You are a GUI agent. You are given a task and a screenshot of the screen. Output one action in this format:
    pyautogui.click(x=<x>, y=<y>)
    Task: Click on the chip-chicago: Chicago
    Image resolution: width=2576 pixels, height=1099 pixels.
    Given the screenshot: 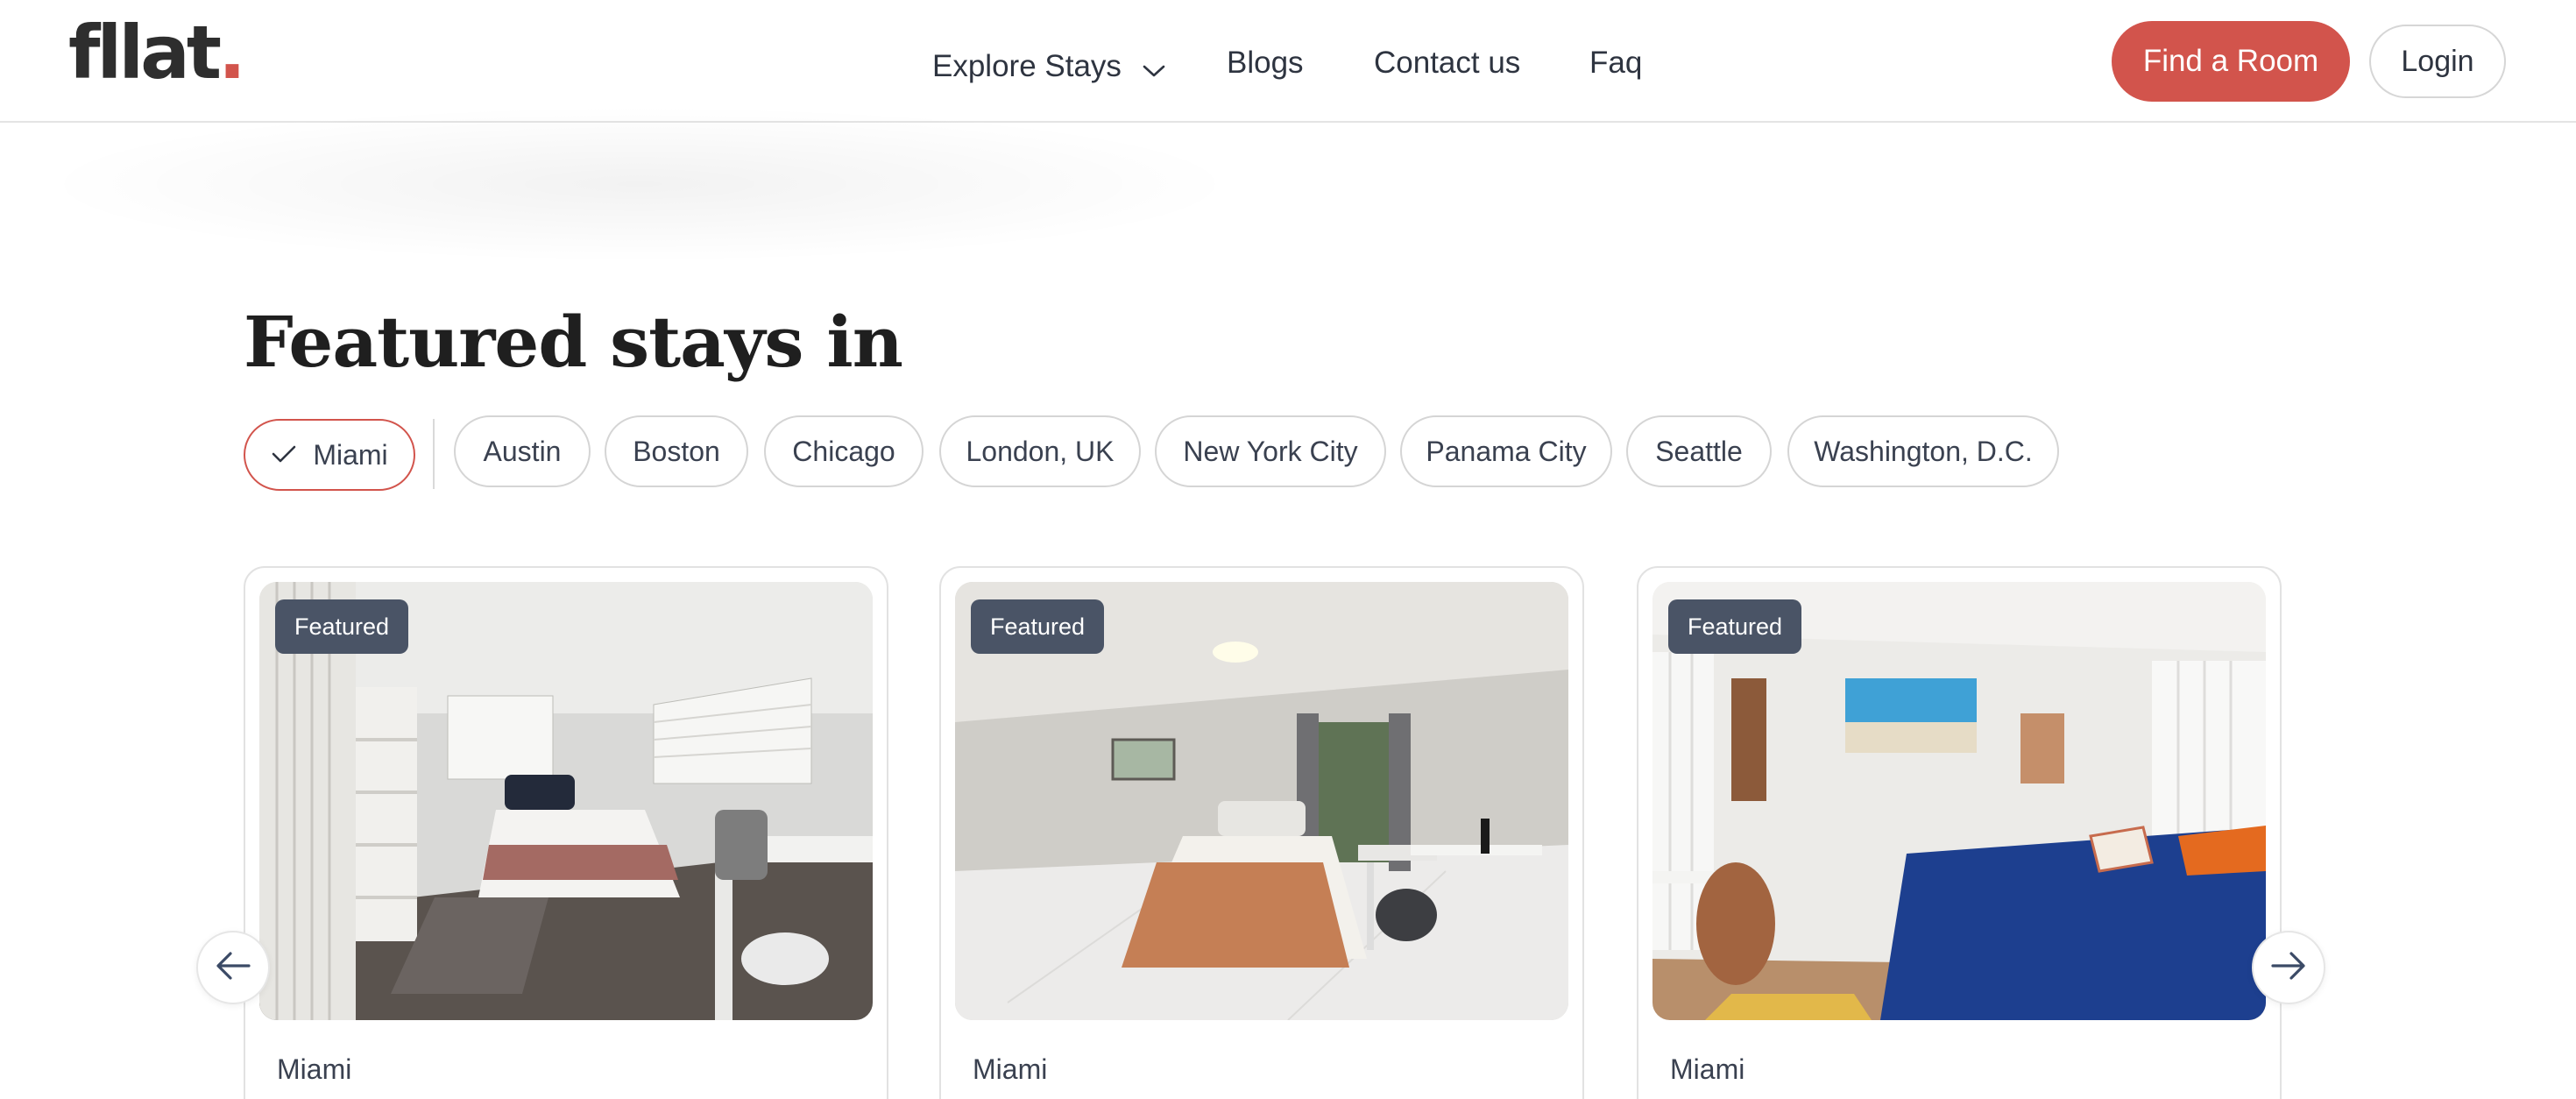 What is the action you would take?
    pyautogui.click(x=844, y=451)
    